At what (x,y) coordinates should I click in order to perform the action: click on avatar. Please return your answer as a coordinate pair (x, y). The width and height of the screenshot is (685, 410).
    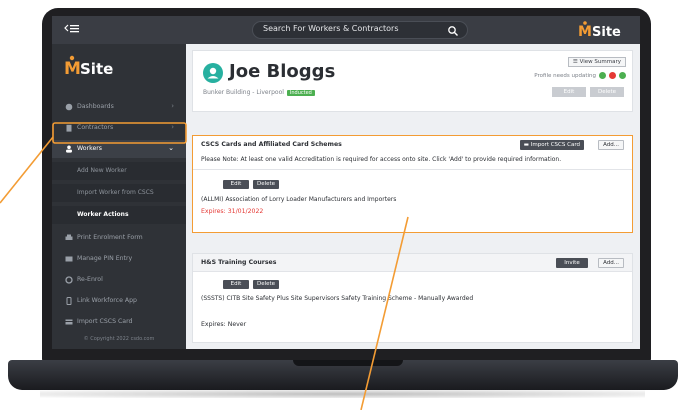
    Looking at the image, I should click on (213, 73).